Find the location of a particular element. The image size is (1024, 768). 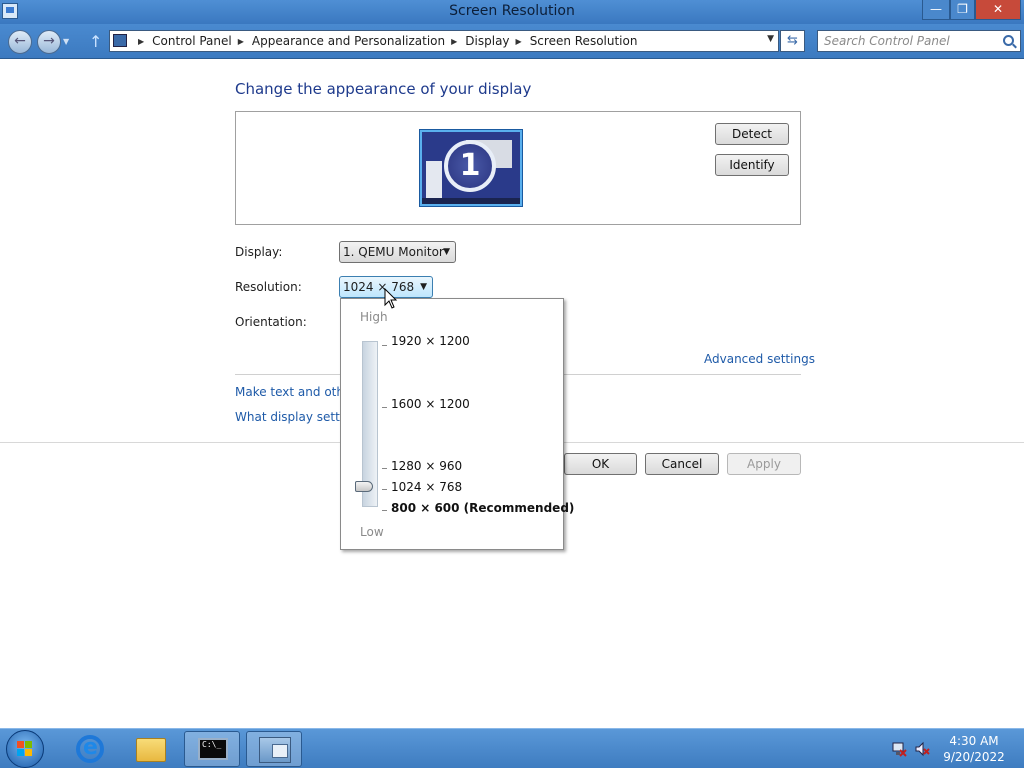

breadcrumb-screen-resolution: Screen Resolution is located at coordinates (584, 41).